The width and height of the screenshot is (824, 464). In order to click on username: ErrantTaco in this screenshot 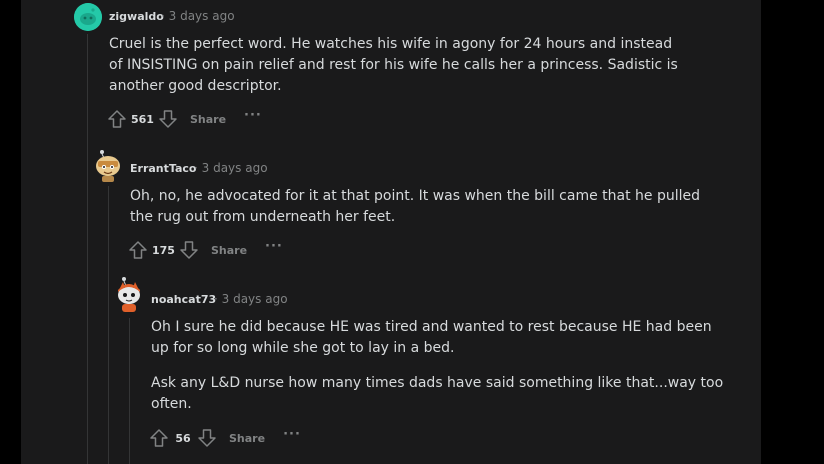, I will do `click(163, 168)`.